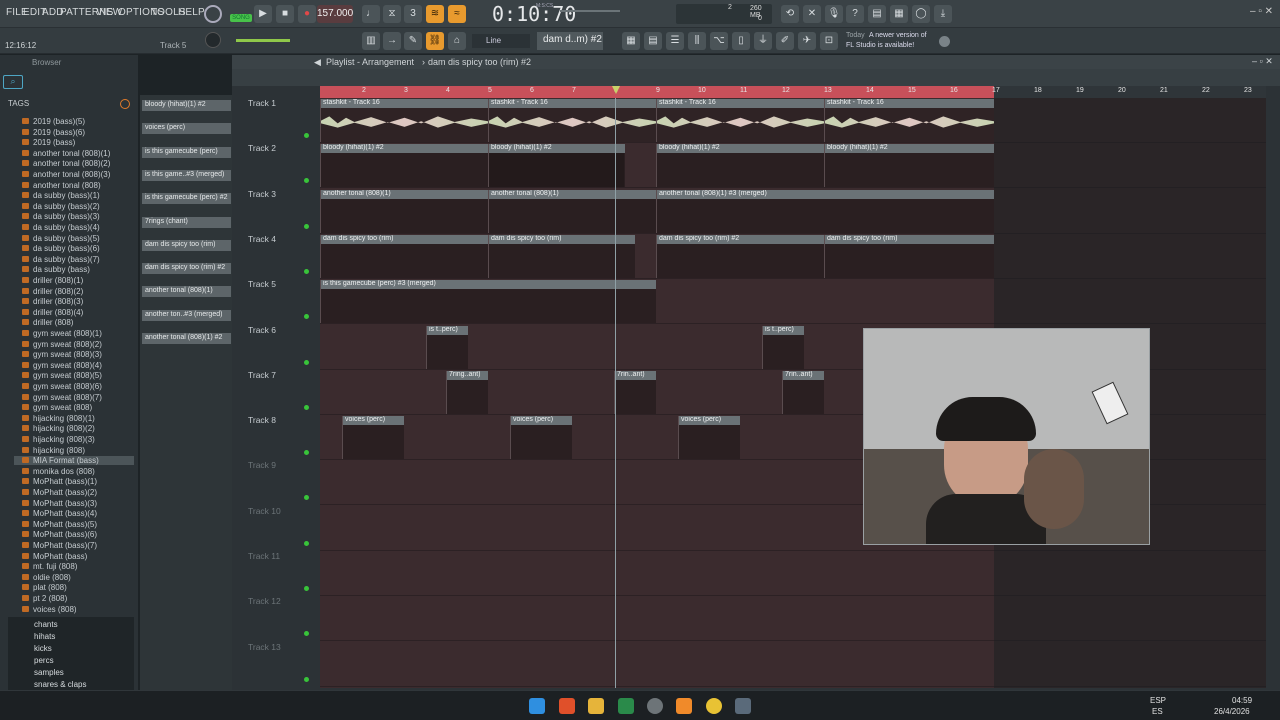 The width and height of the screenshot is (1280, 720). I want to click on browser-item: da subby (bass)(2), so click(61, 206).